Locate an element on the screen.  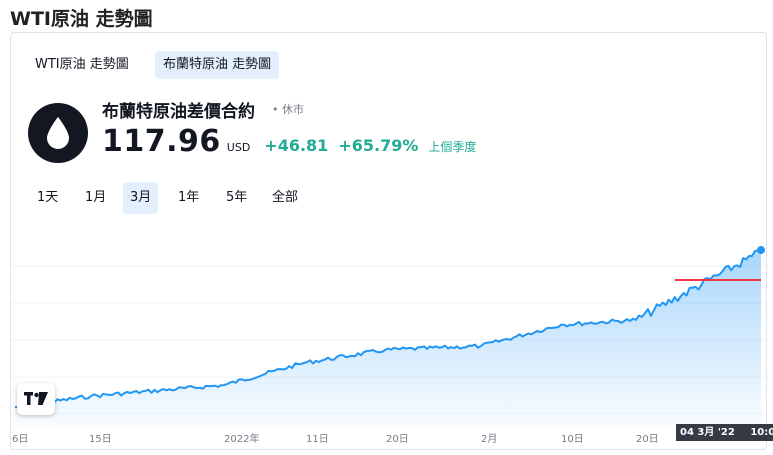
tab-wti-crude: WTI原油 走勢圖 is located at coordinates (82, 65).